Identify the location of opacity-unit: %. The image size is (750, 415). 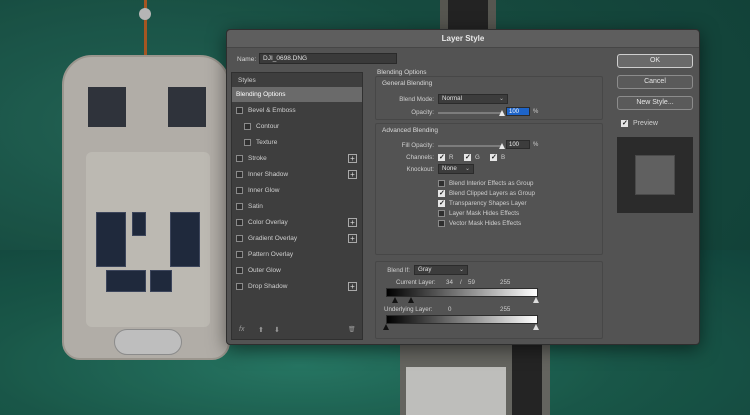
(536, 112).